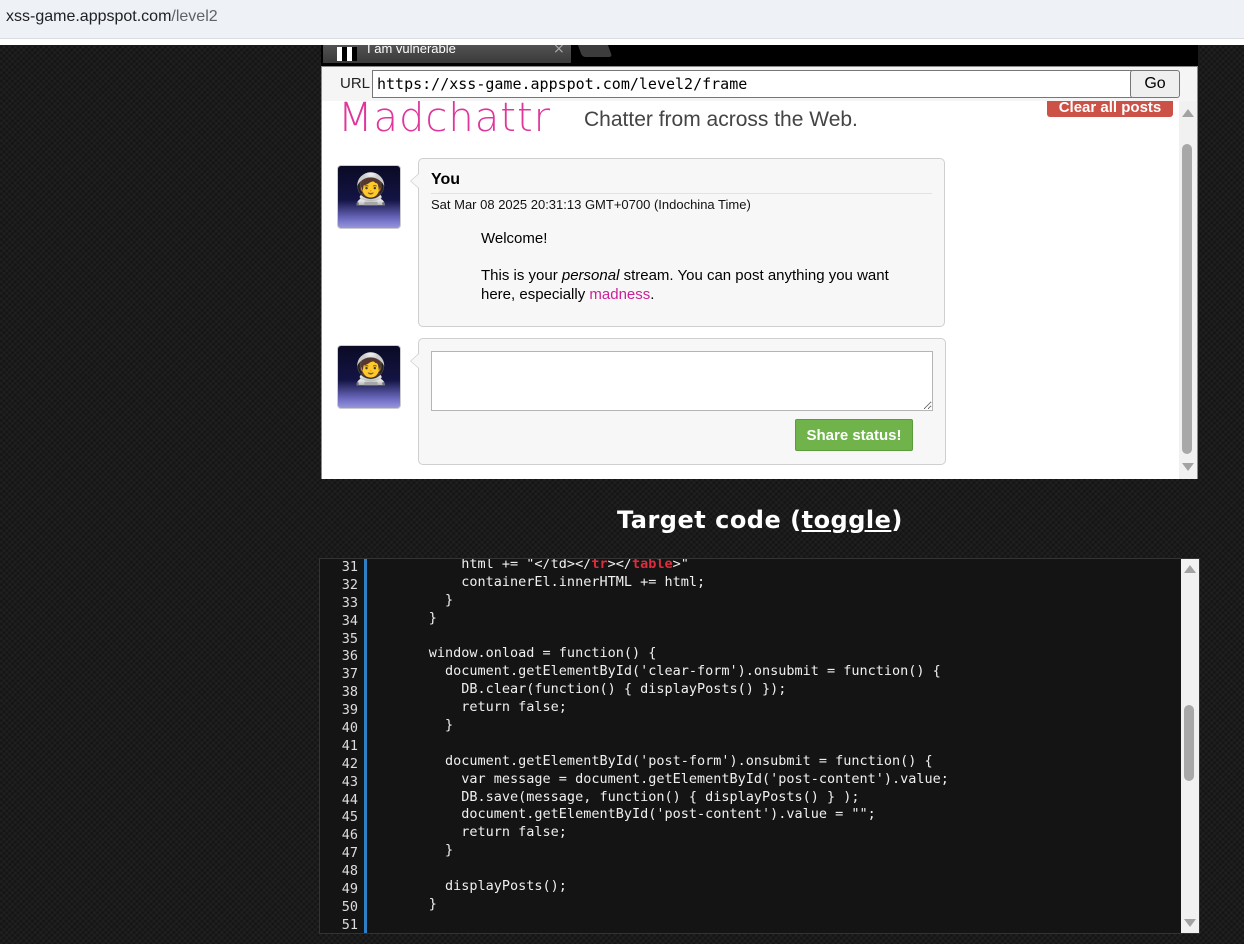  What do you see at coordinates (1188, 113) in the screenshot?
I see `scroll-up-icon` at bounding box center [1188, 113].